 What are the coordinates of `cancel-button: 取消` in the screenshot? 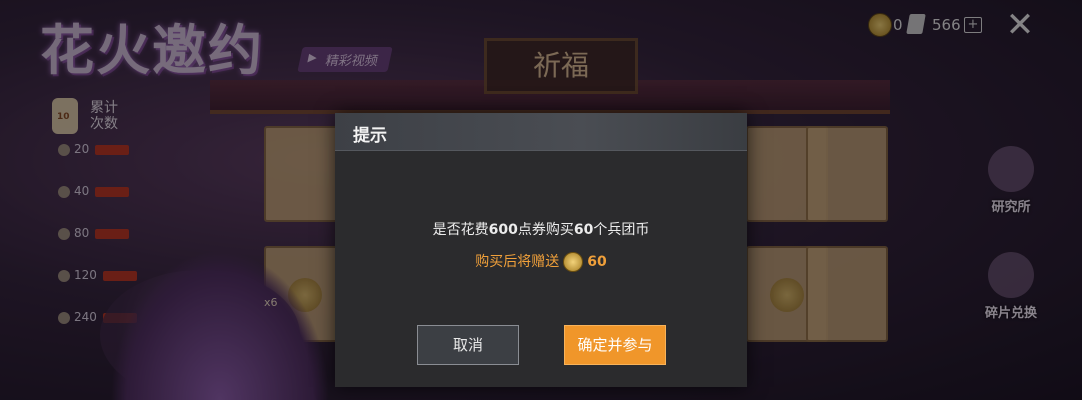 It's located at (468, 345).